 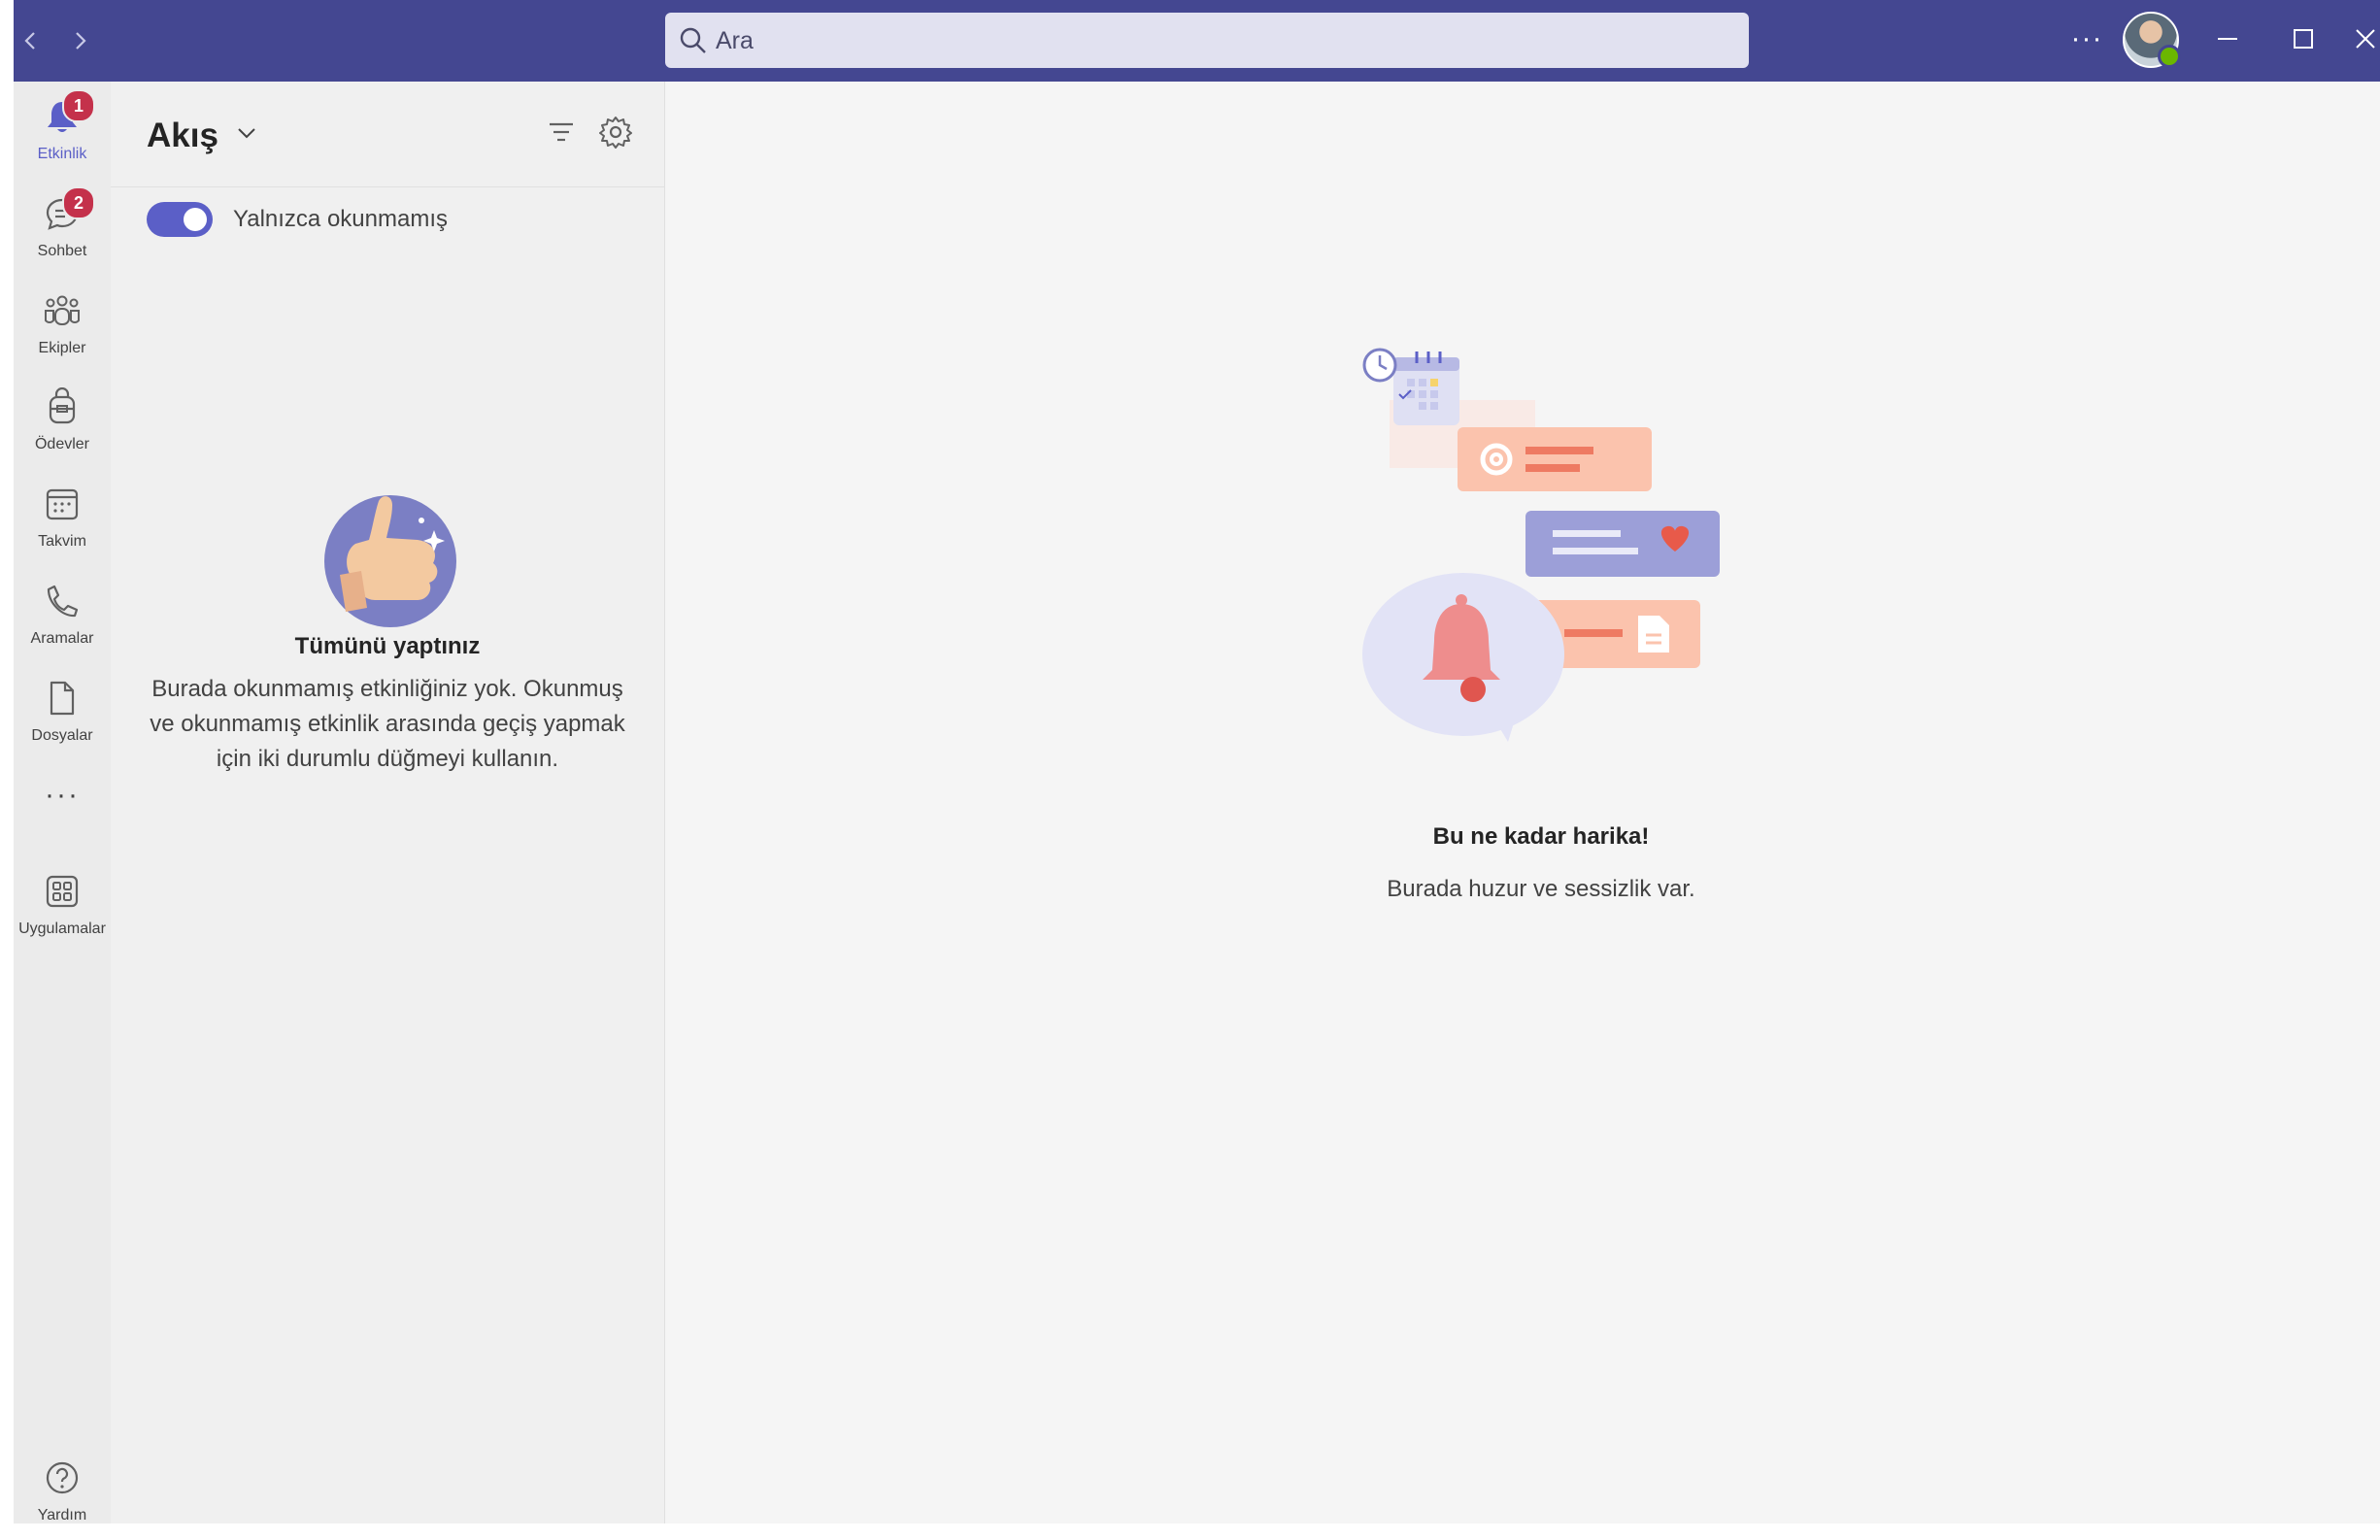 What do you see at coordinates (78, 105) in the screenshot?
I see `activity-badge: 1` at bounding box center [78, 105].